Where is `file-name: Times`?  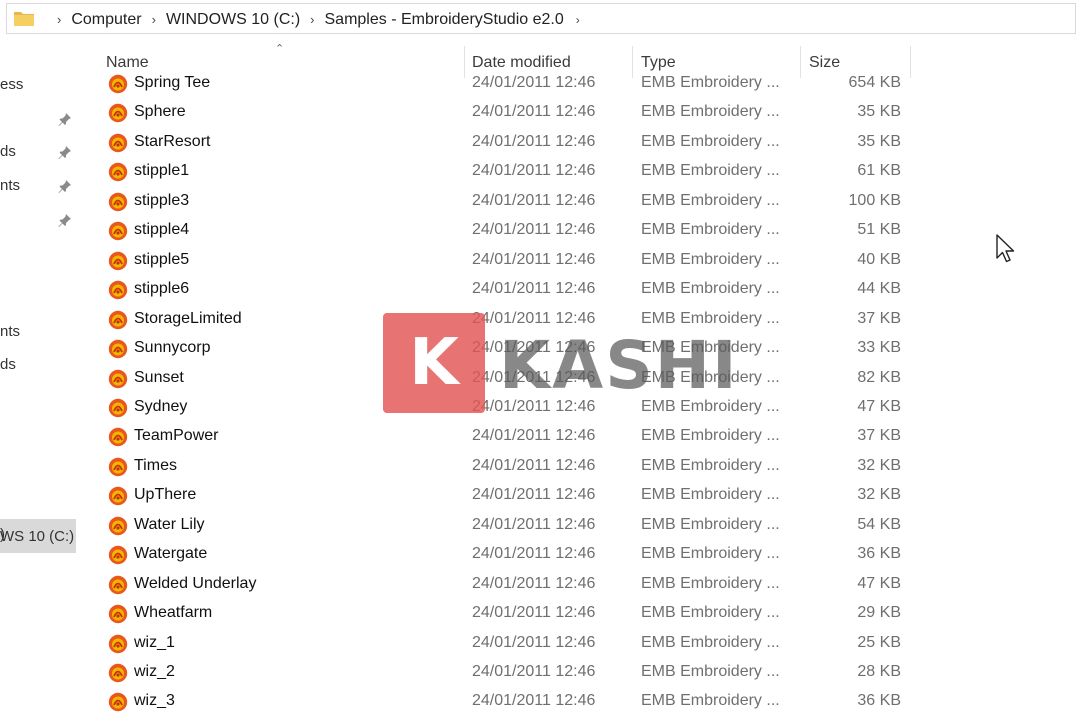 file-name: Times is located at coordinates (155, 466).